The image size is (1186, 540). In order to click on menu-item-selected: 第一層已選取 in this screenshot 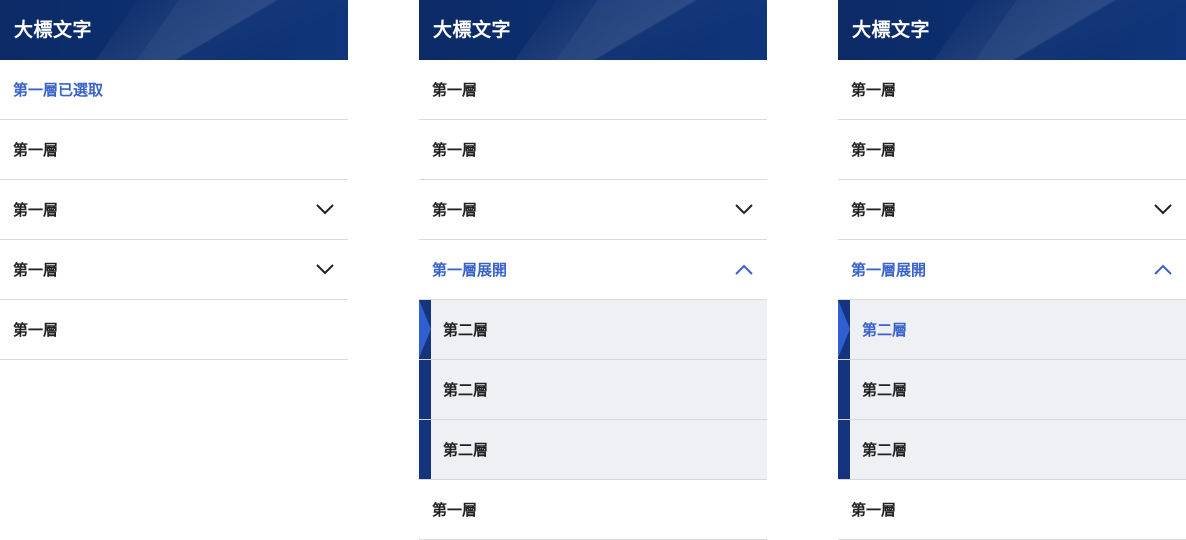, I will do `click(174, 90)`.